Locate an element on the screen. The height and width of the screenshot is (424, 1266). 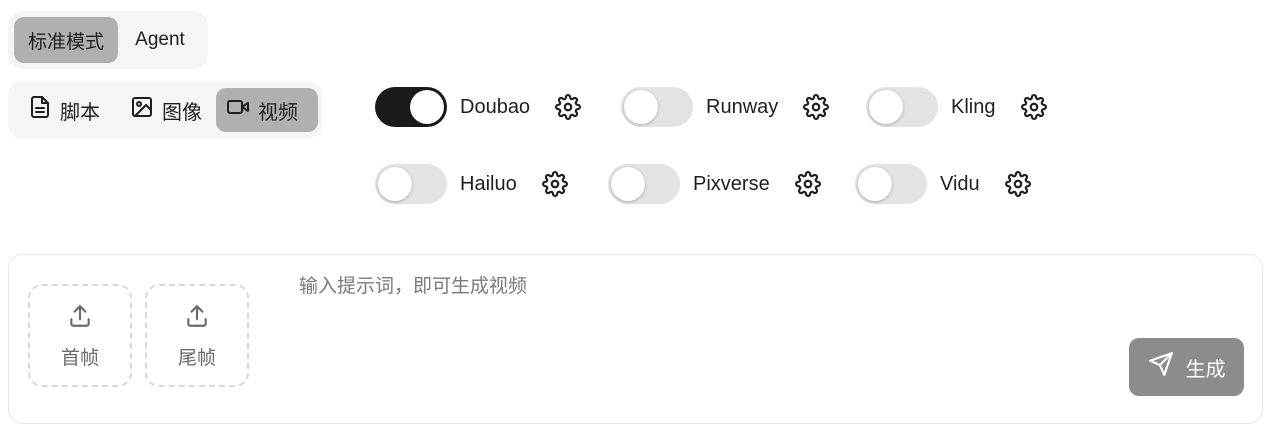
tab-standard-mode: 标准模式 is located at coordinates (66, 40).